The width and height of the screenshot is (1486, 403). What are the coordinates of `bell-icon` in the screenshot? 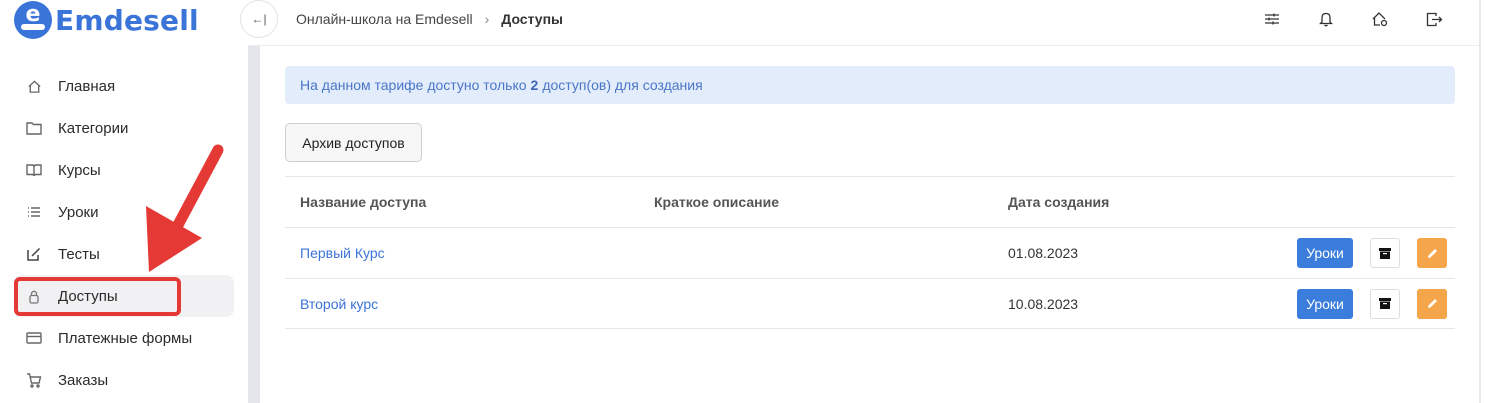 It's located at (1326, 19).